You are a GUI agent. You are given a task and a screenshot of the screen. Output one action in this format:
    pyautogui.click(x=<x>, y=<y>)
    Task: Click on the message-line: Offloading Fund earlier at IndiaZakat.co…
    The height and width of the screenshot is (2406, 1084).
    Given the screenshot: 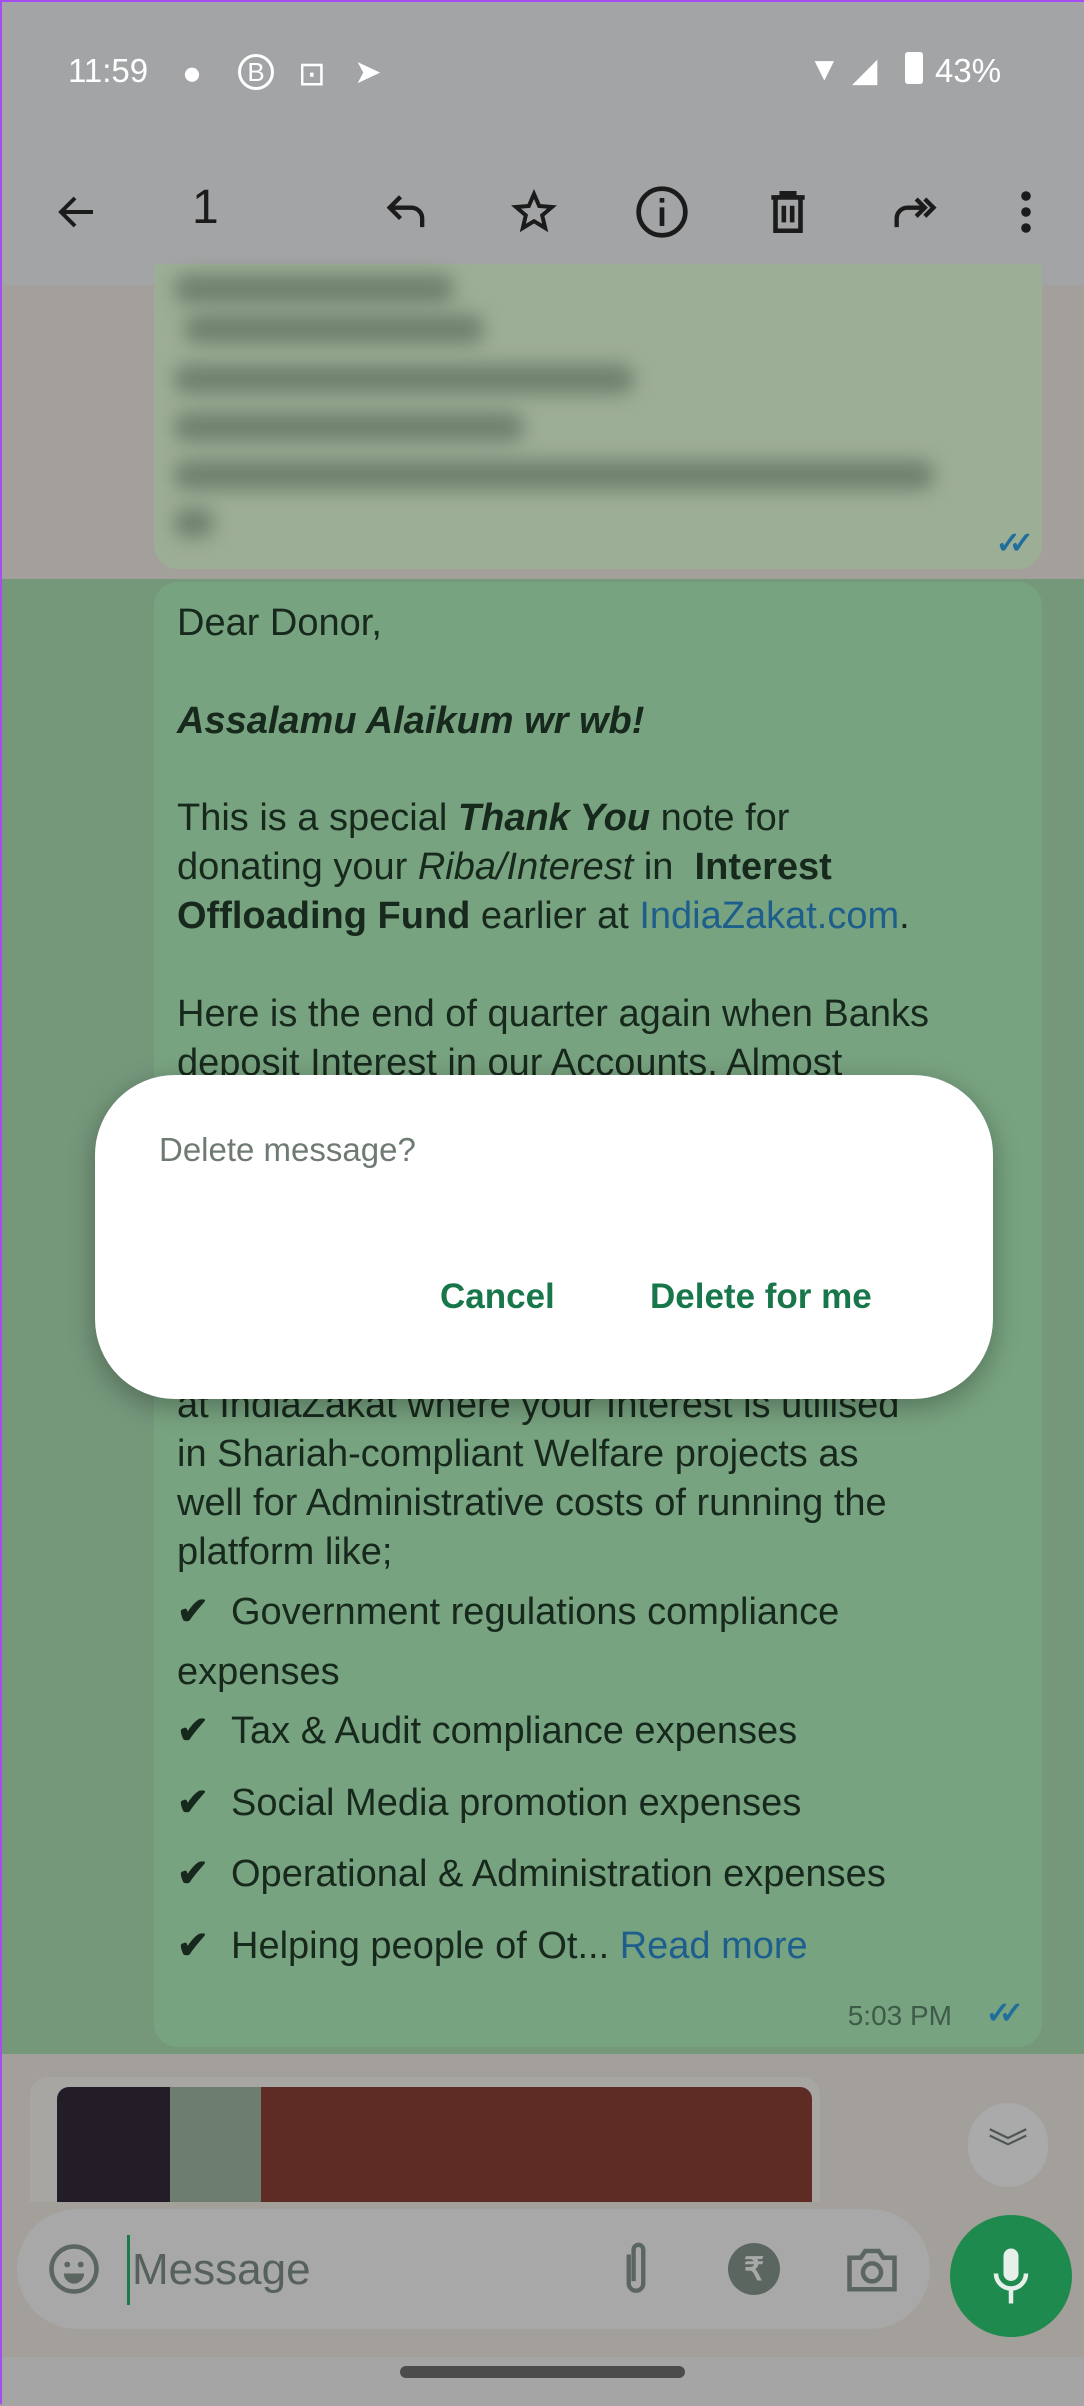 What is the action you would take?
    pyautogui.click(x=543, y=916)
    